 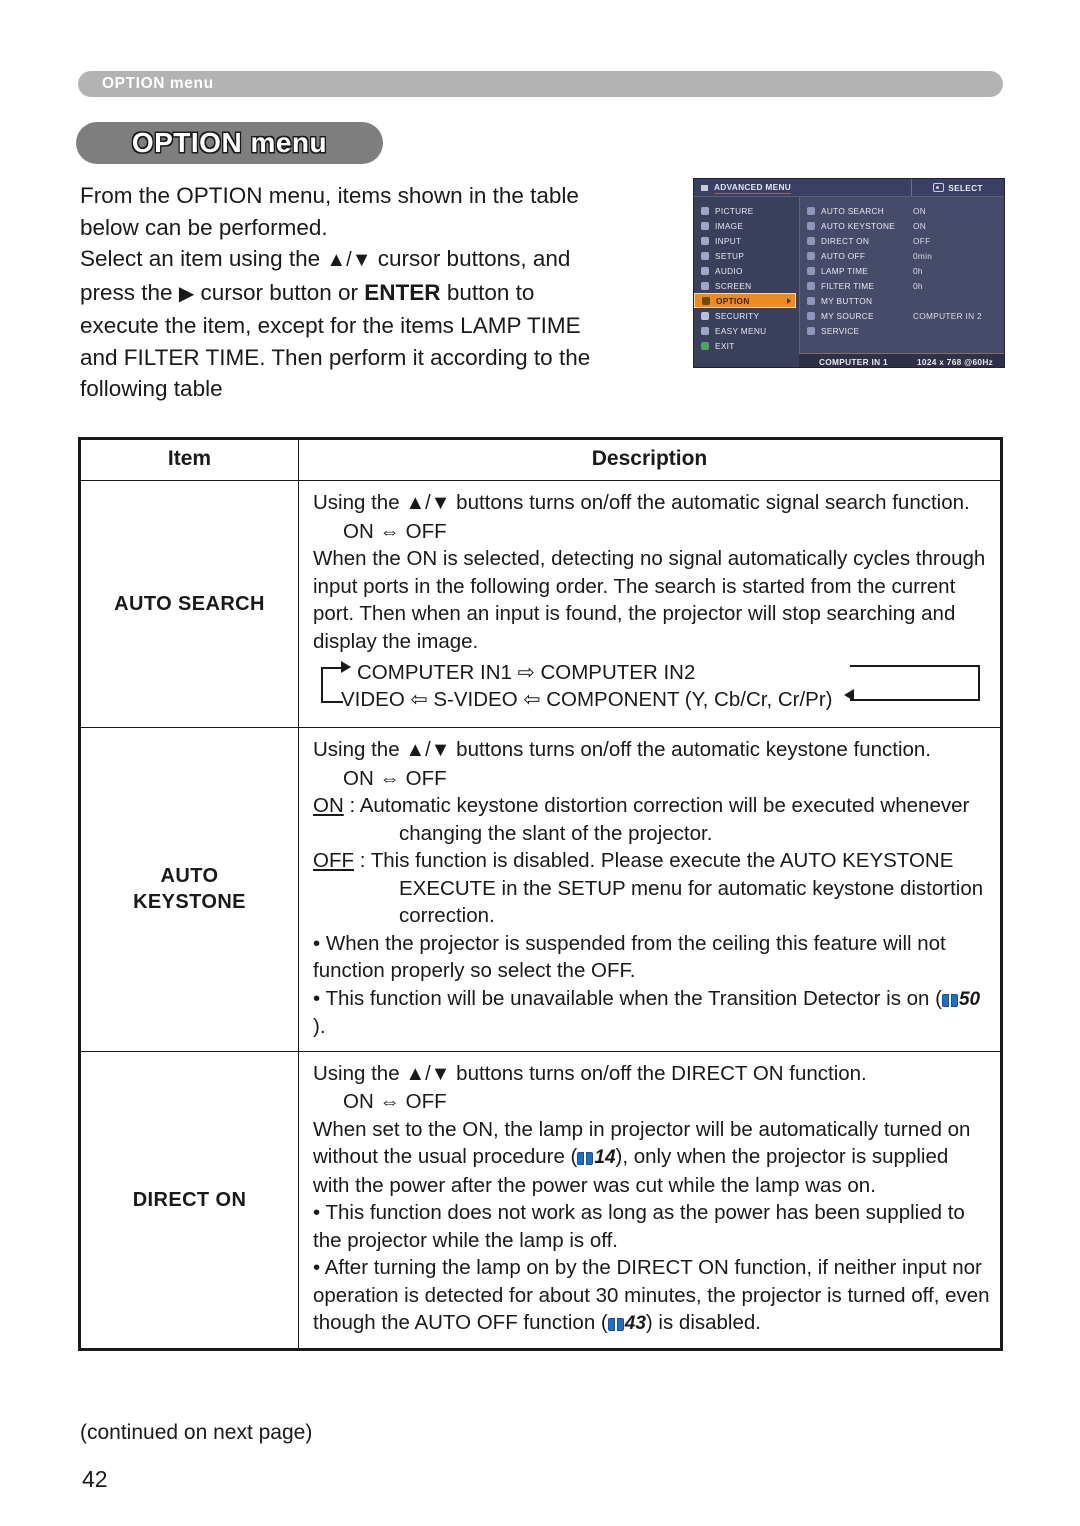 What do you see at coordinates (189, 1199) in the screenshot?
I see `item-label-direct-on: DIRECT ON` at bounding box center [189, 1199].